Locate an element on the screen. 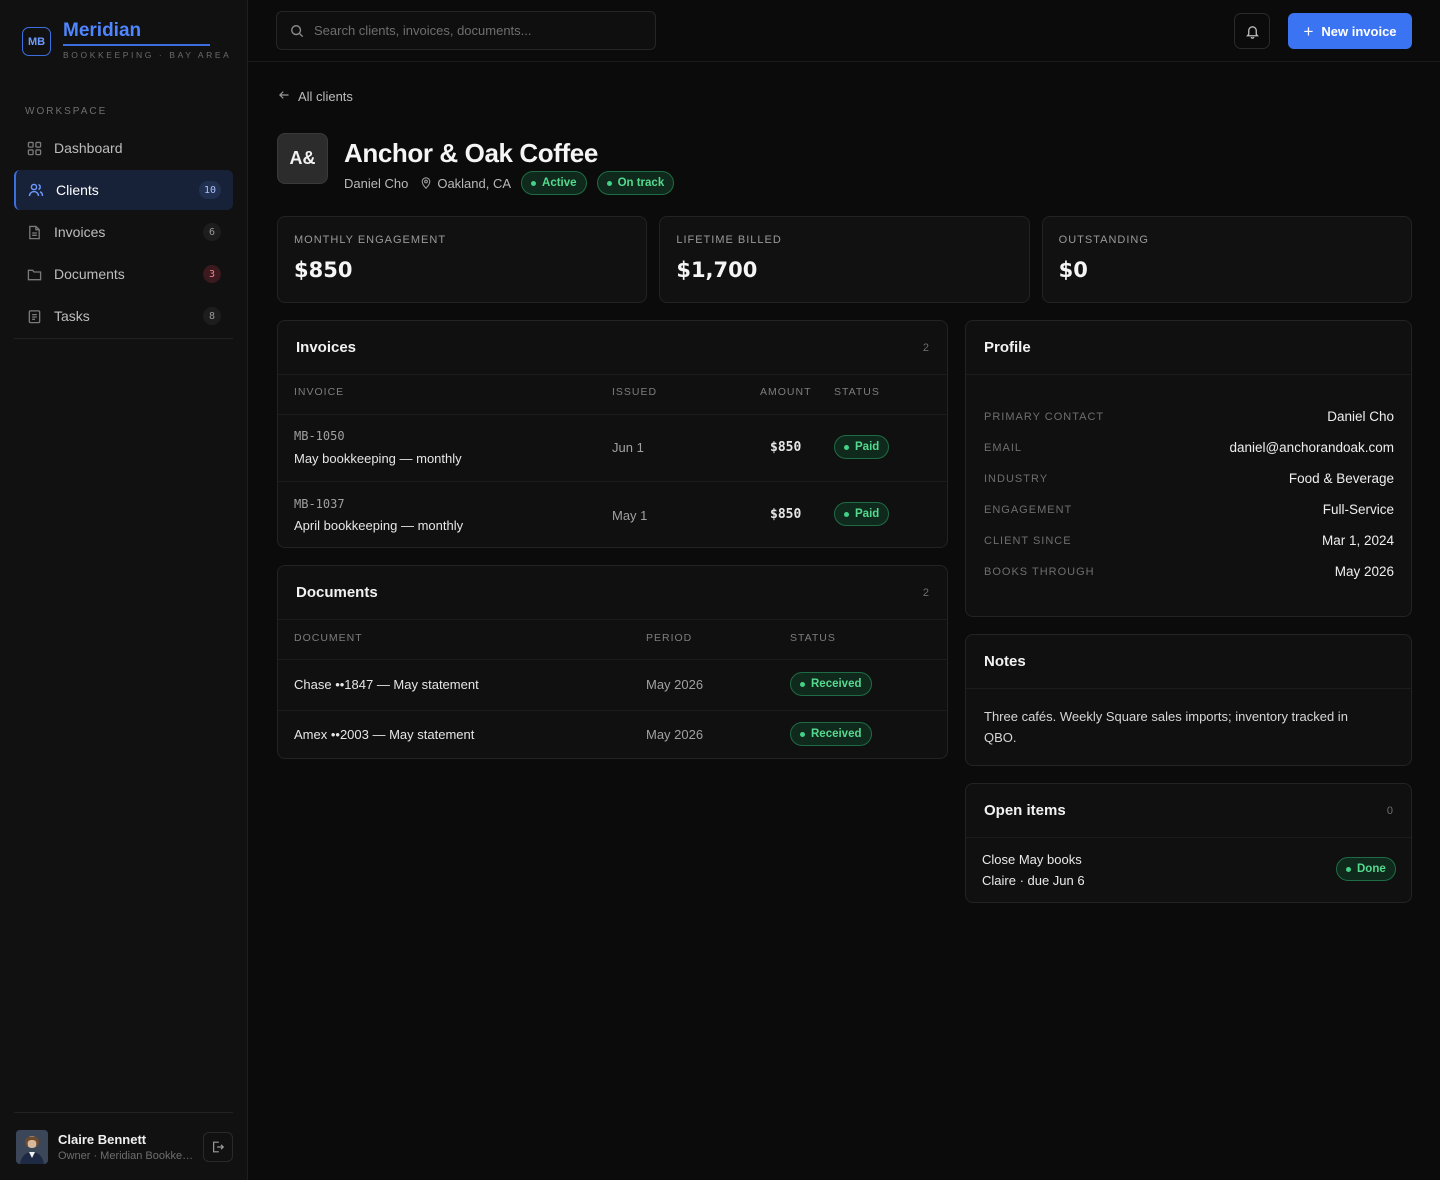  email-link: daniel@anchorandoak.com is located at coordinates (1311, 447).